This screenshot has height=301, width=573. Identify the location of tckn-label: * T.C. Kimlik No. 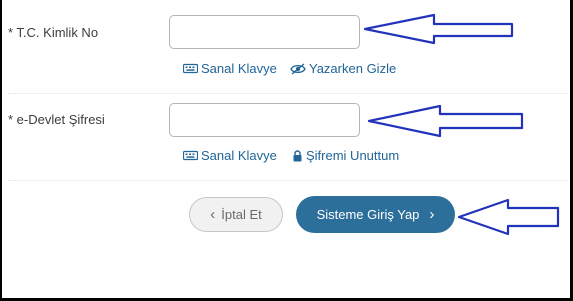
(53, 32).